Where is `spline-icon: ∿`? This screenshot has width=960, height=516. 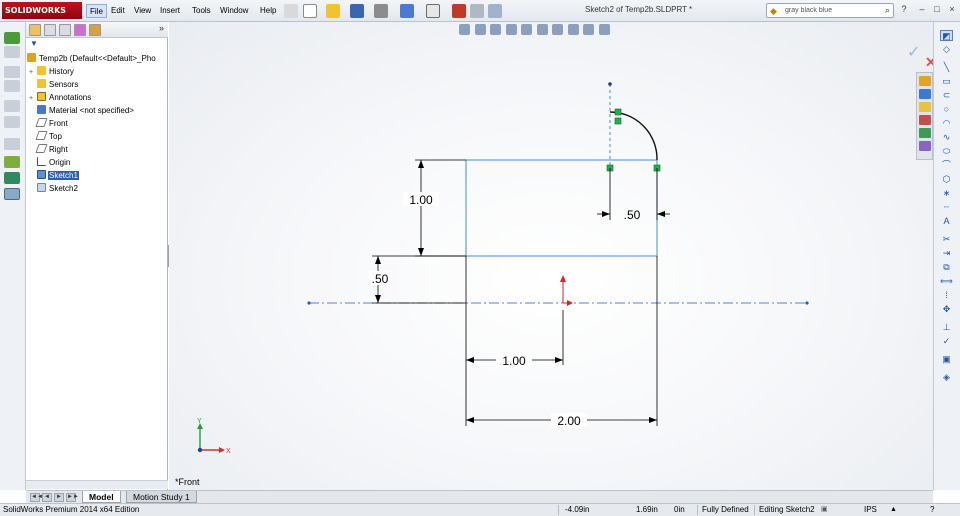
spline-icon: ∿ is located at coordinates (946, 137).